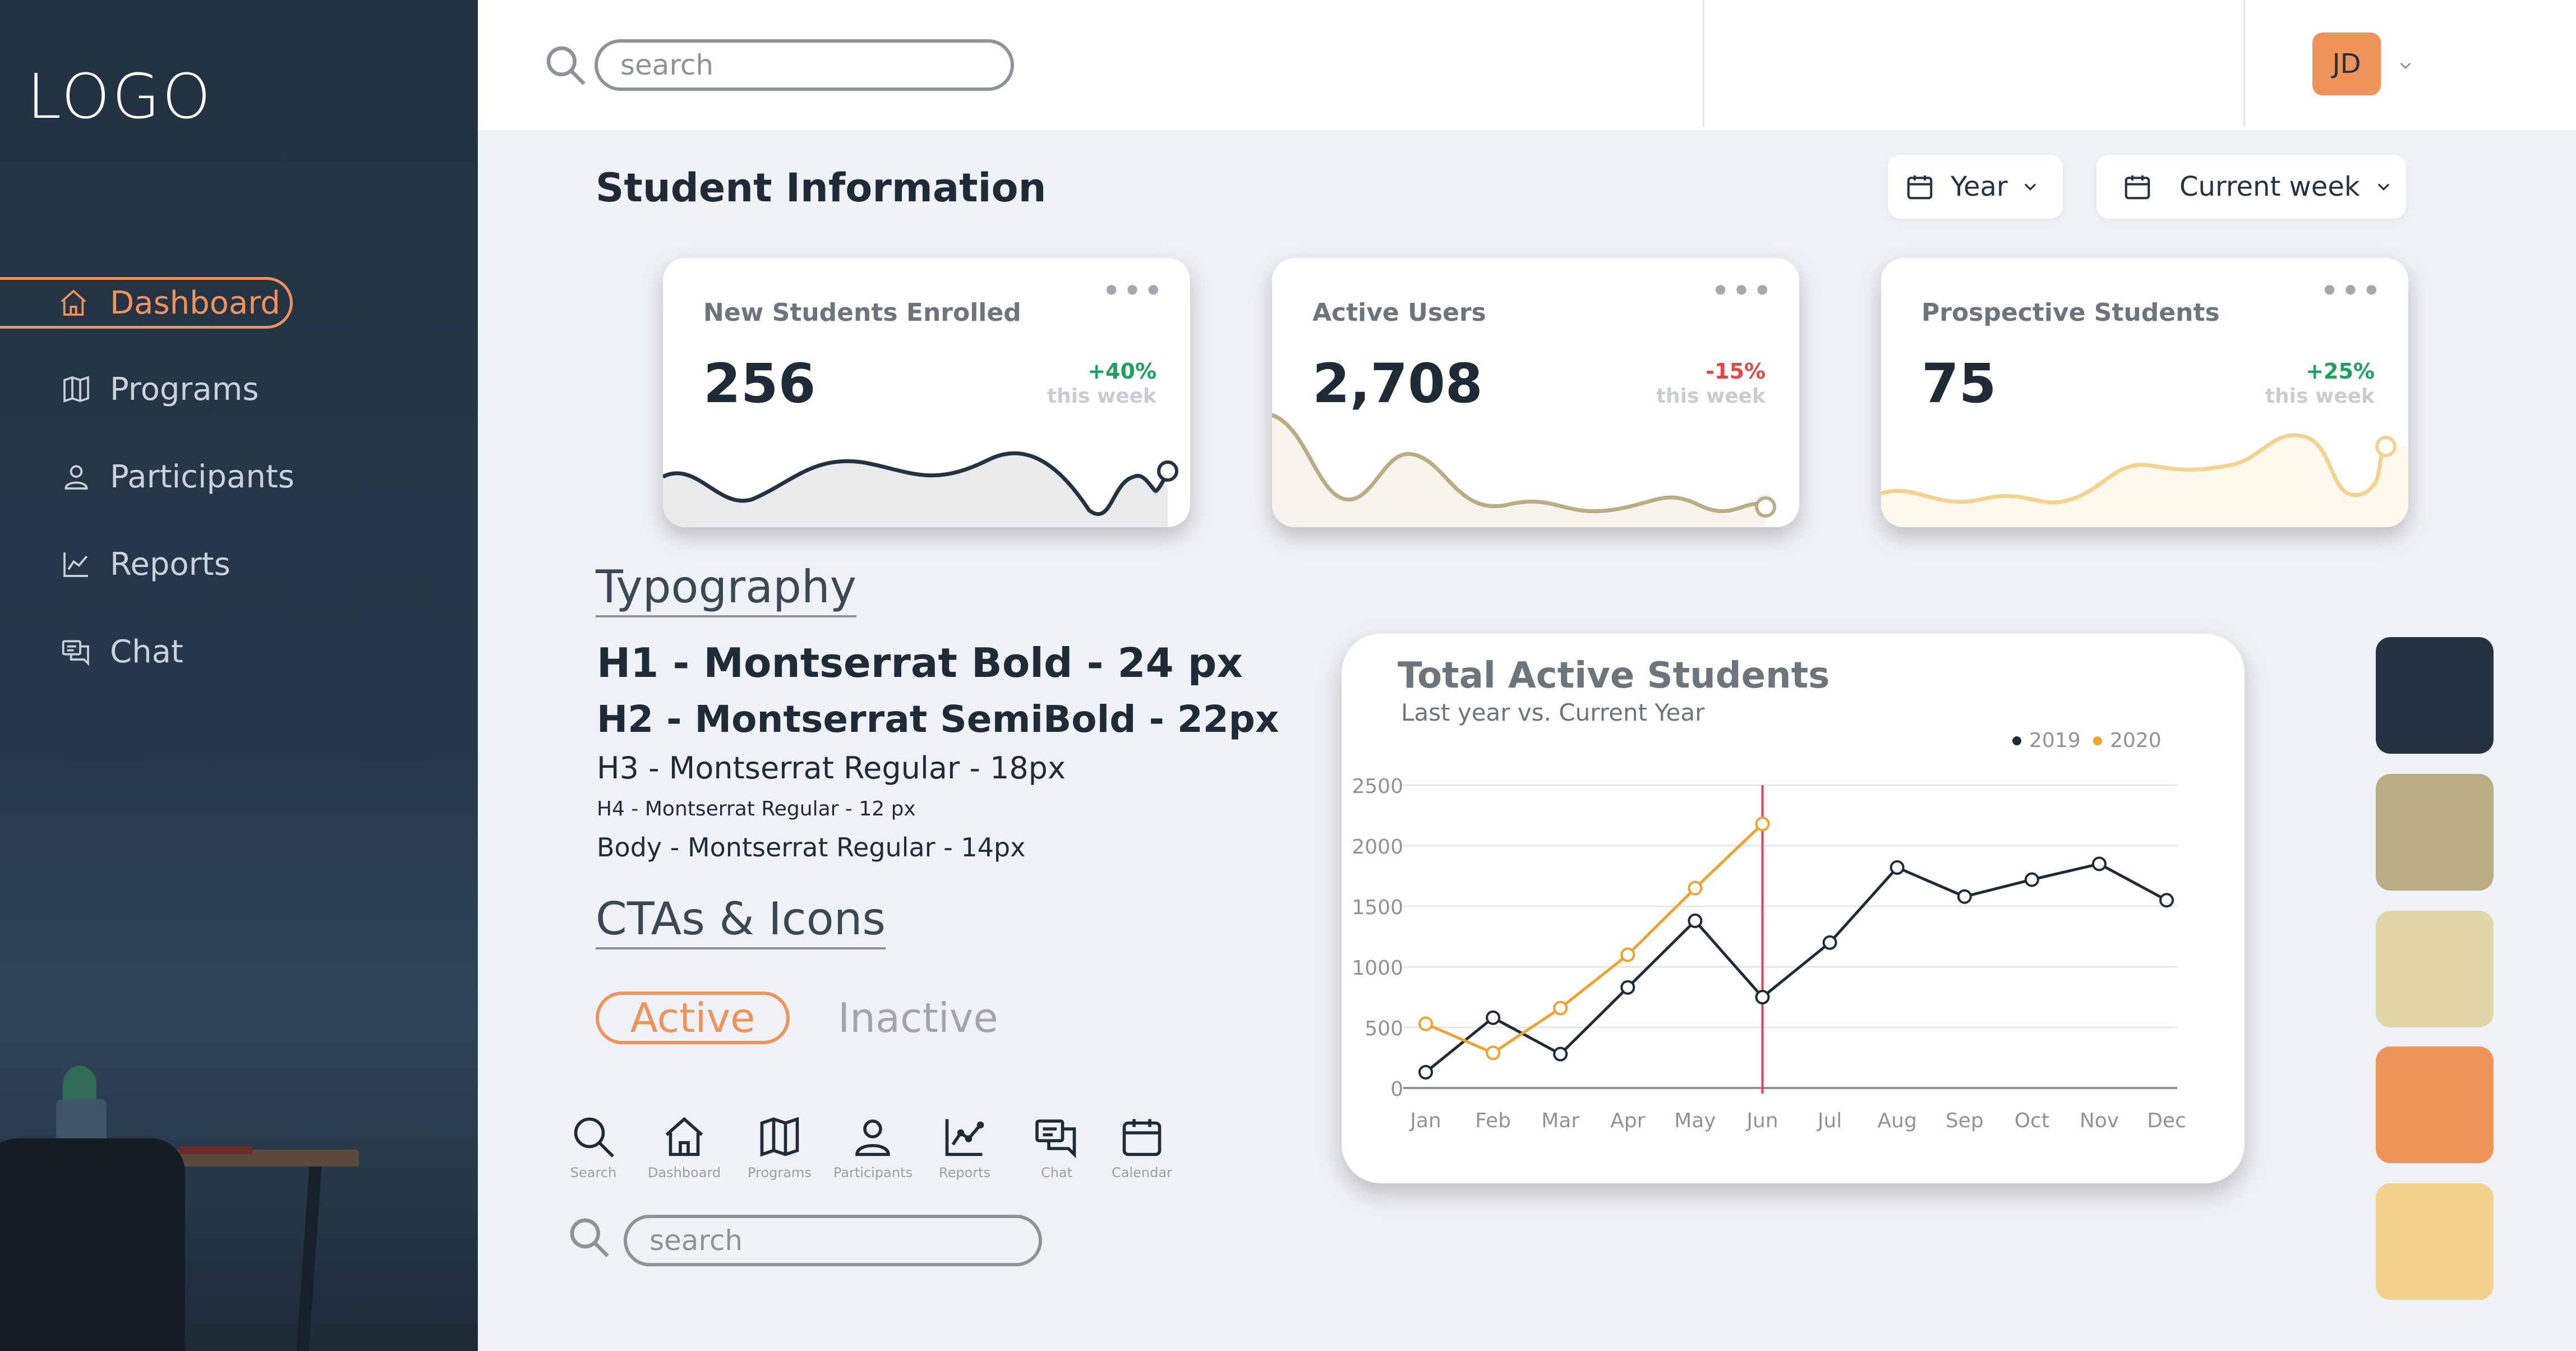 The image size is (2576, 1351). Describe the element at coordinates (593, 1147) in the screenshot. I see `icon-sample-search: Search` at that location.